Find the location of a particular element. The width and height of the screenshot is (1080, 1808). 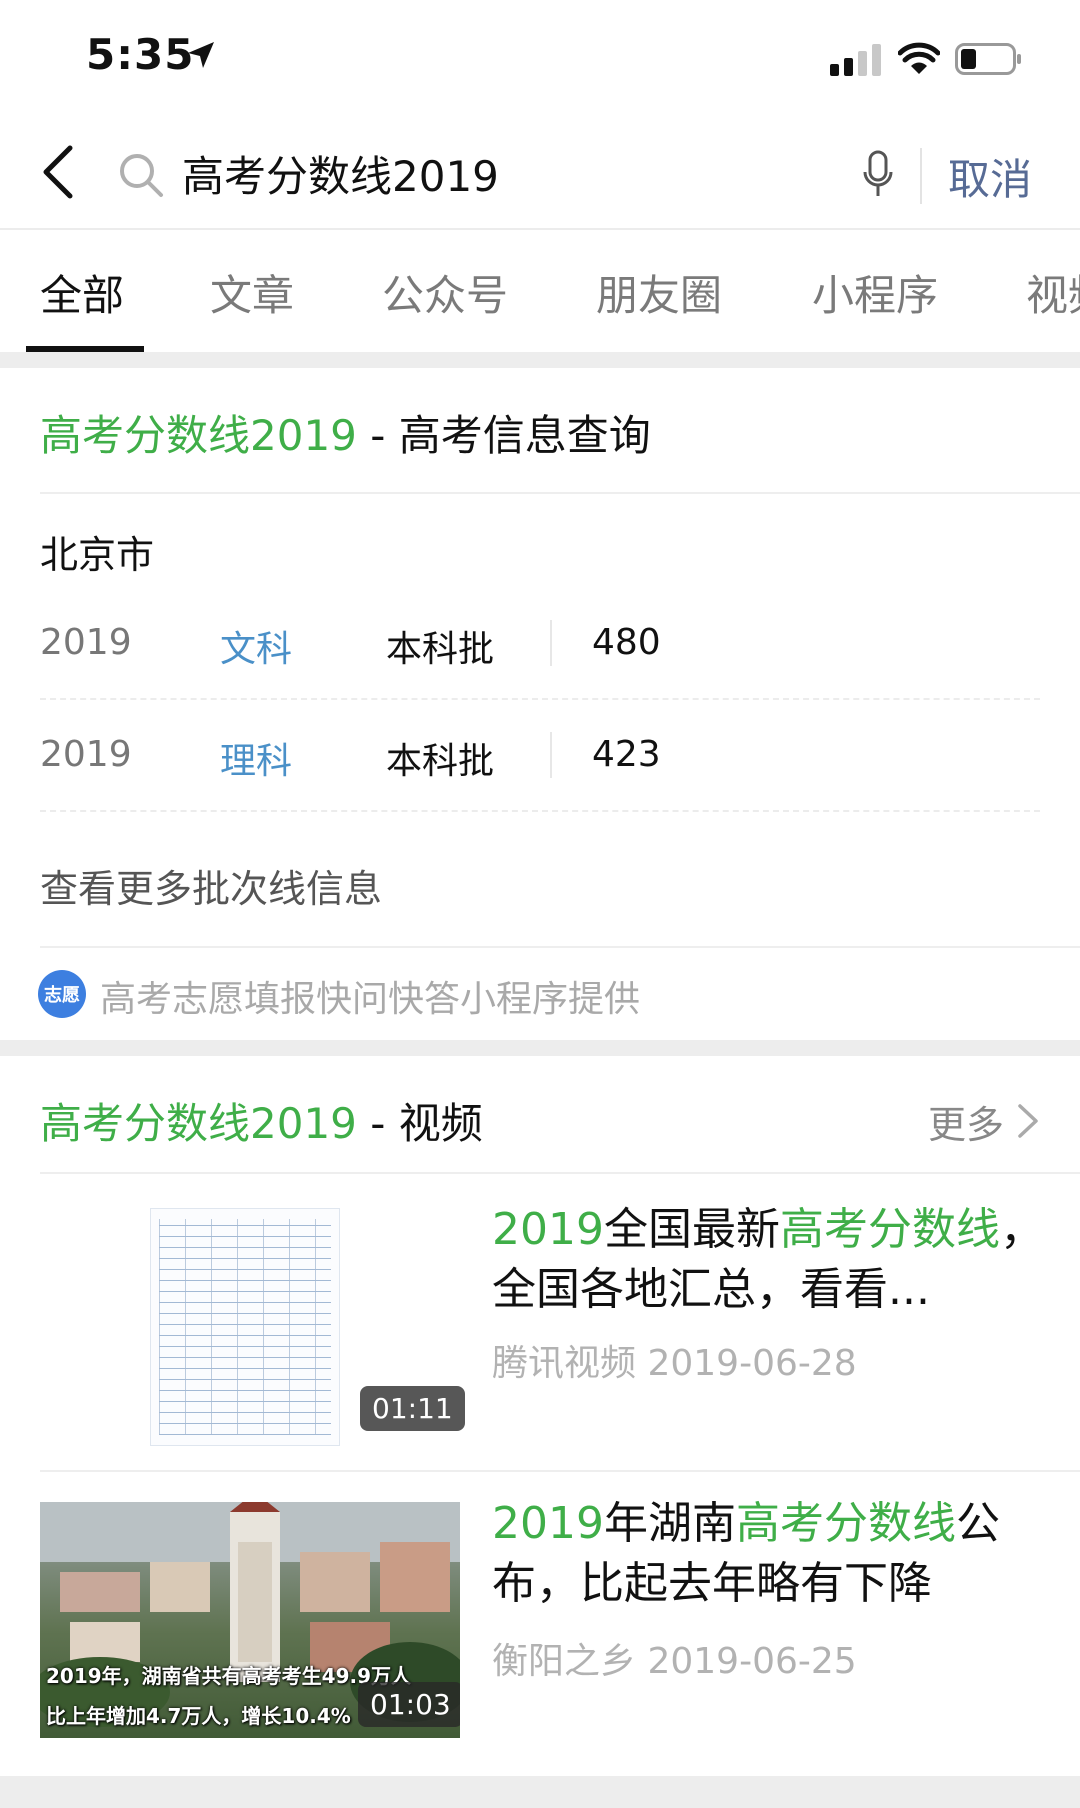

row-subject: 理科 is located at coordinates (256, 761).